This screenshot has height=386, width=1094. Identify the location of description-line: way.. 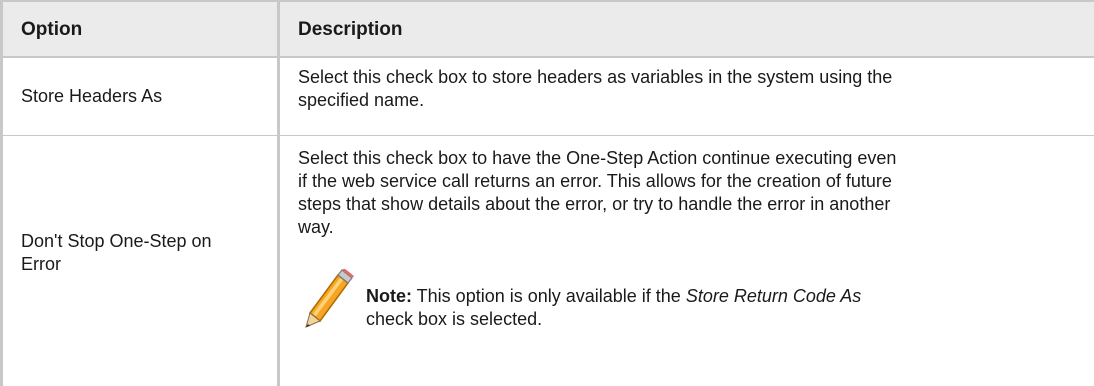
(316, 227).